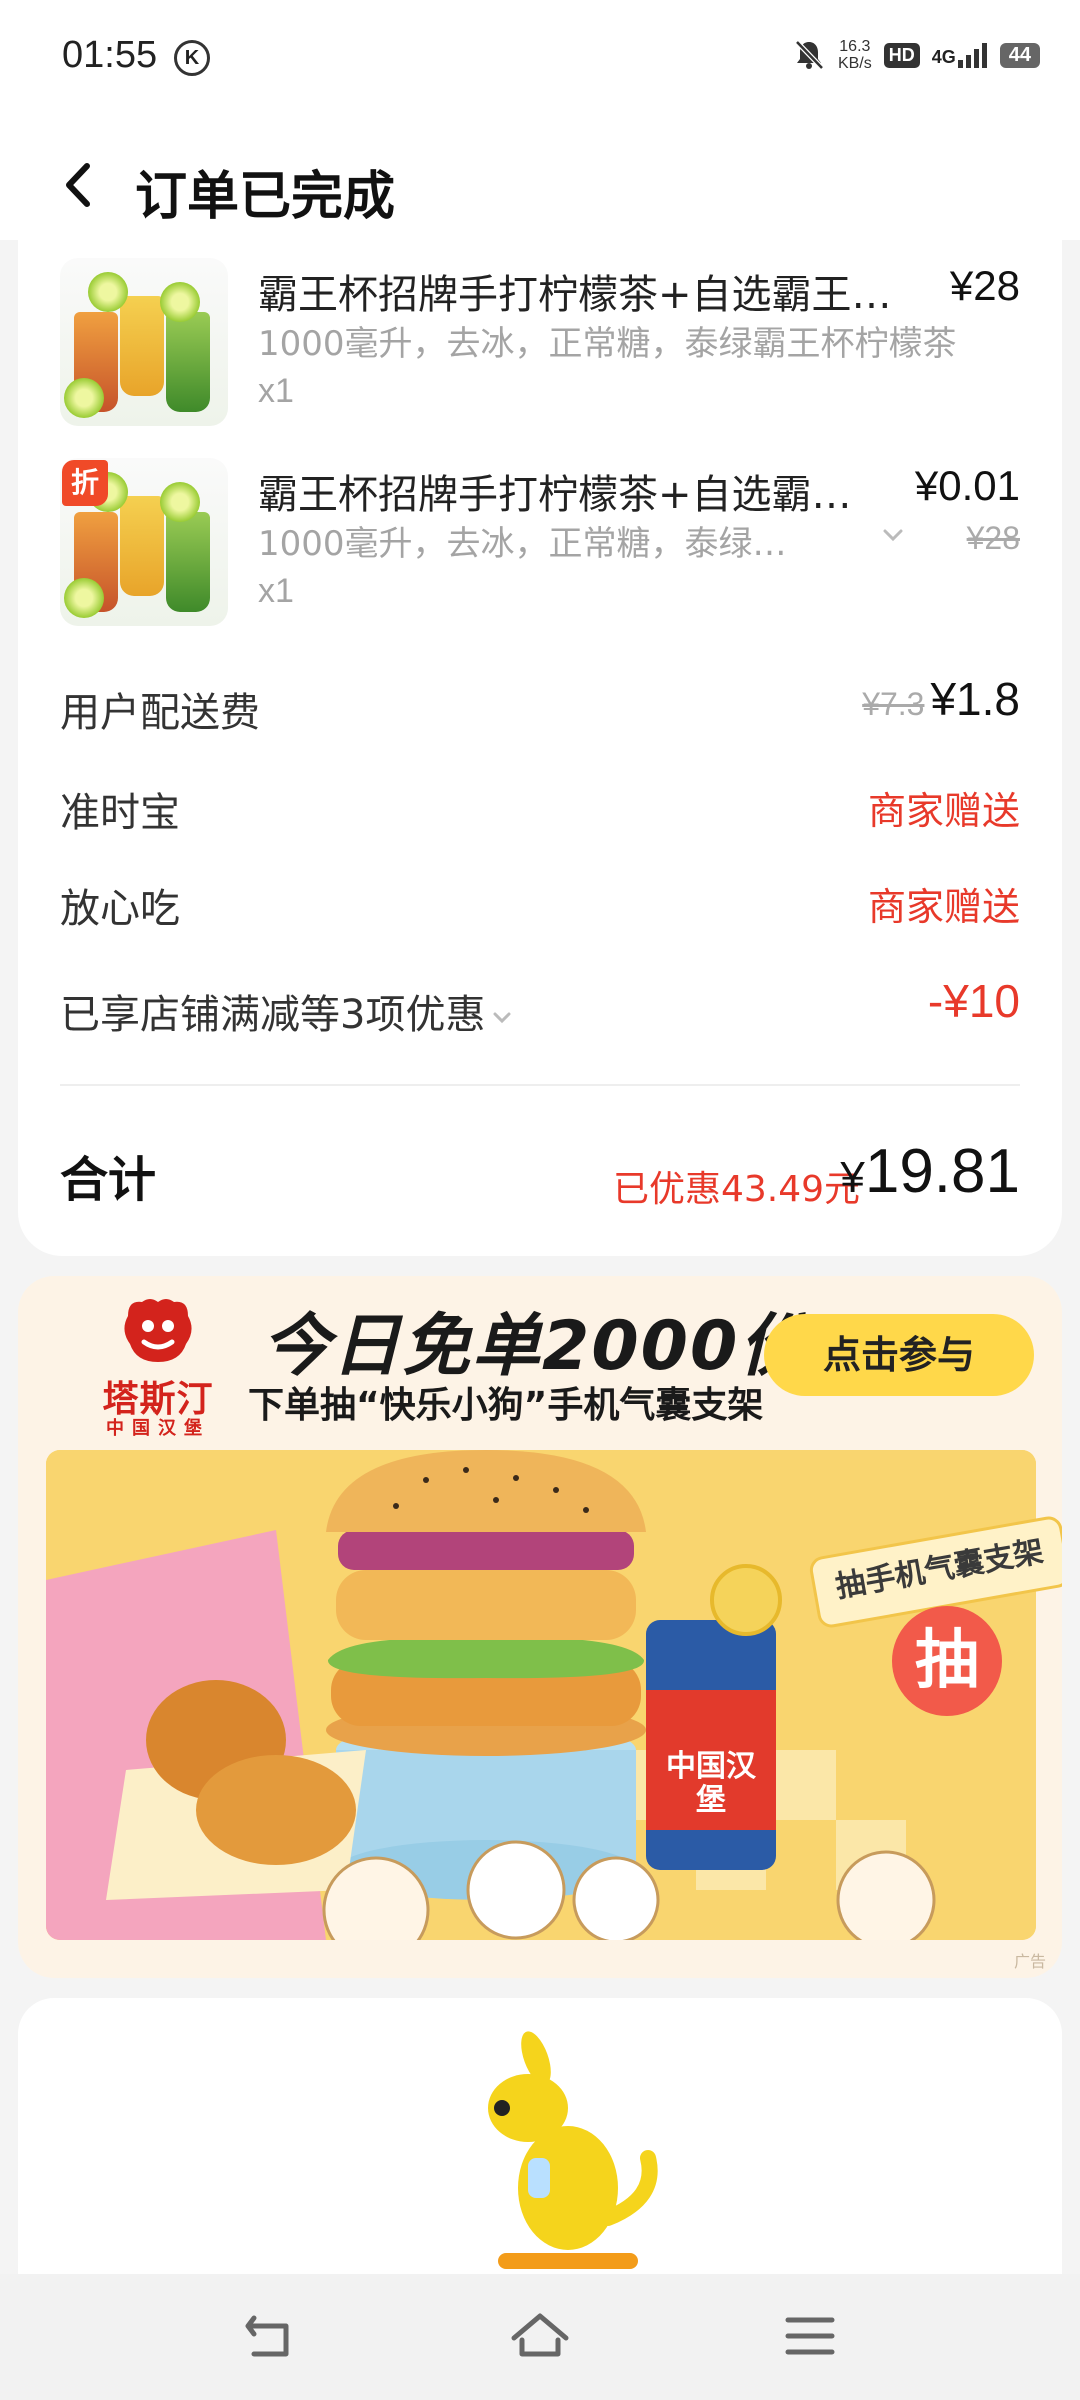 The width and height of the screenshot is (1080, 2400). What do you see at coordinates (120, 909) in the screenshot?
I see `safe-eat-label: 放心吃` at bounding box center [120, 909].